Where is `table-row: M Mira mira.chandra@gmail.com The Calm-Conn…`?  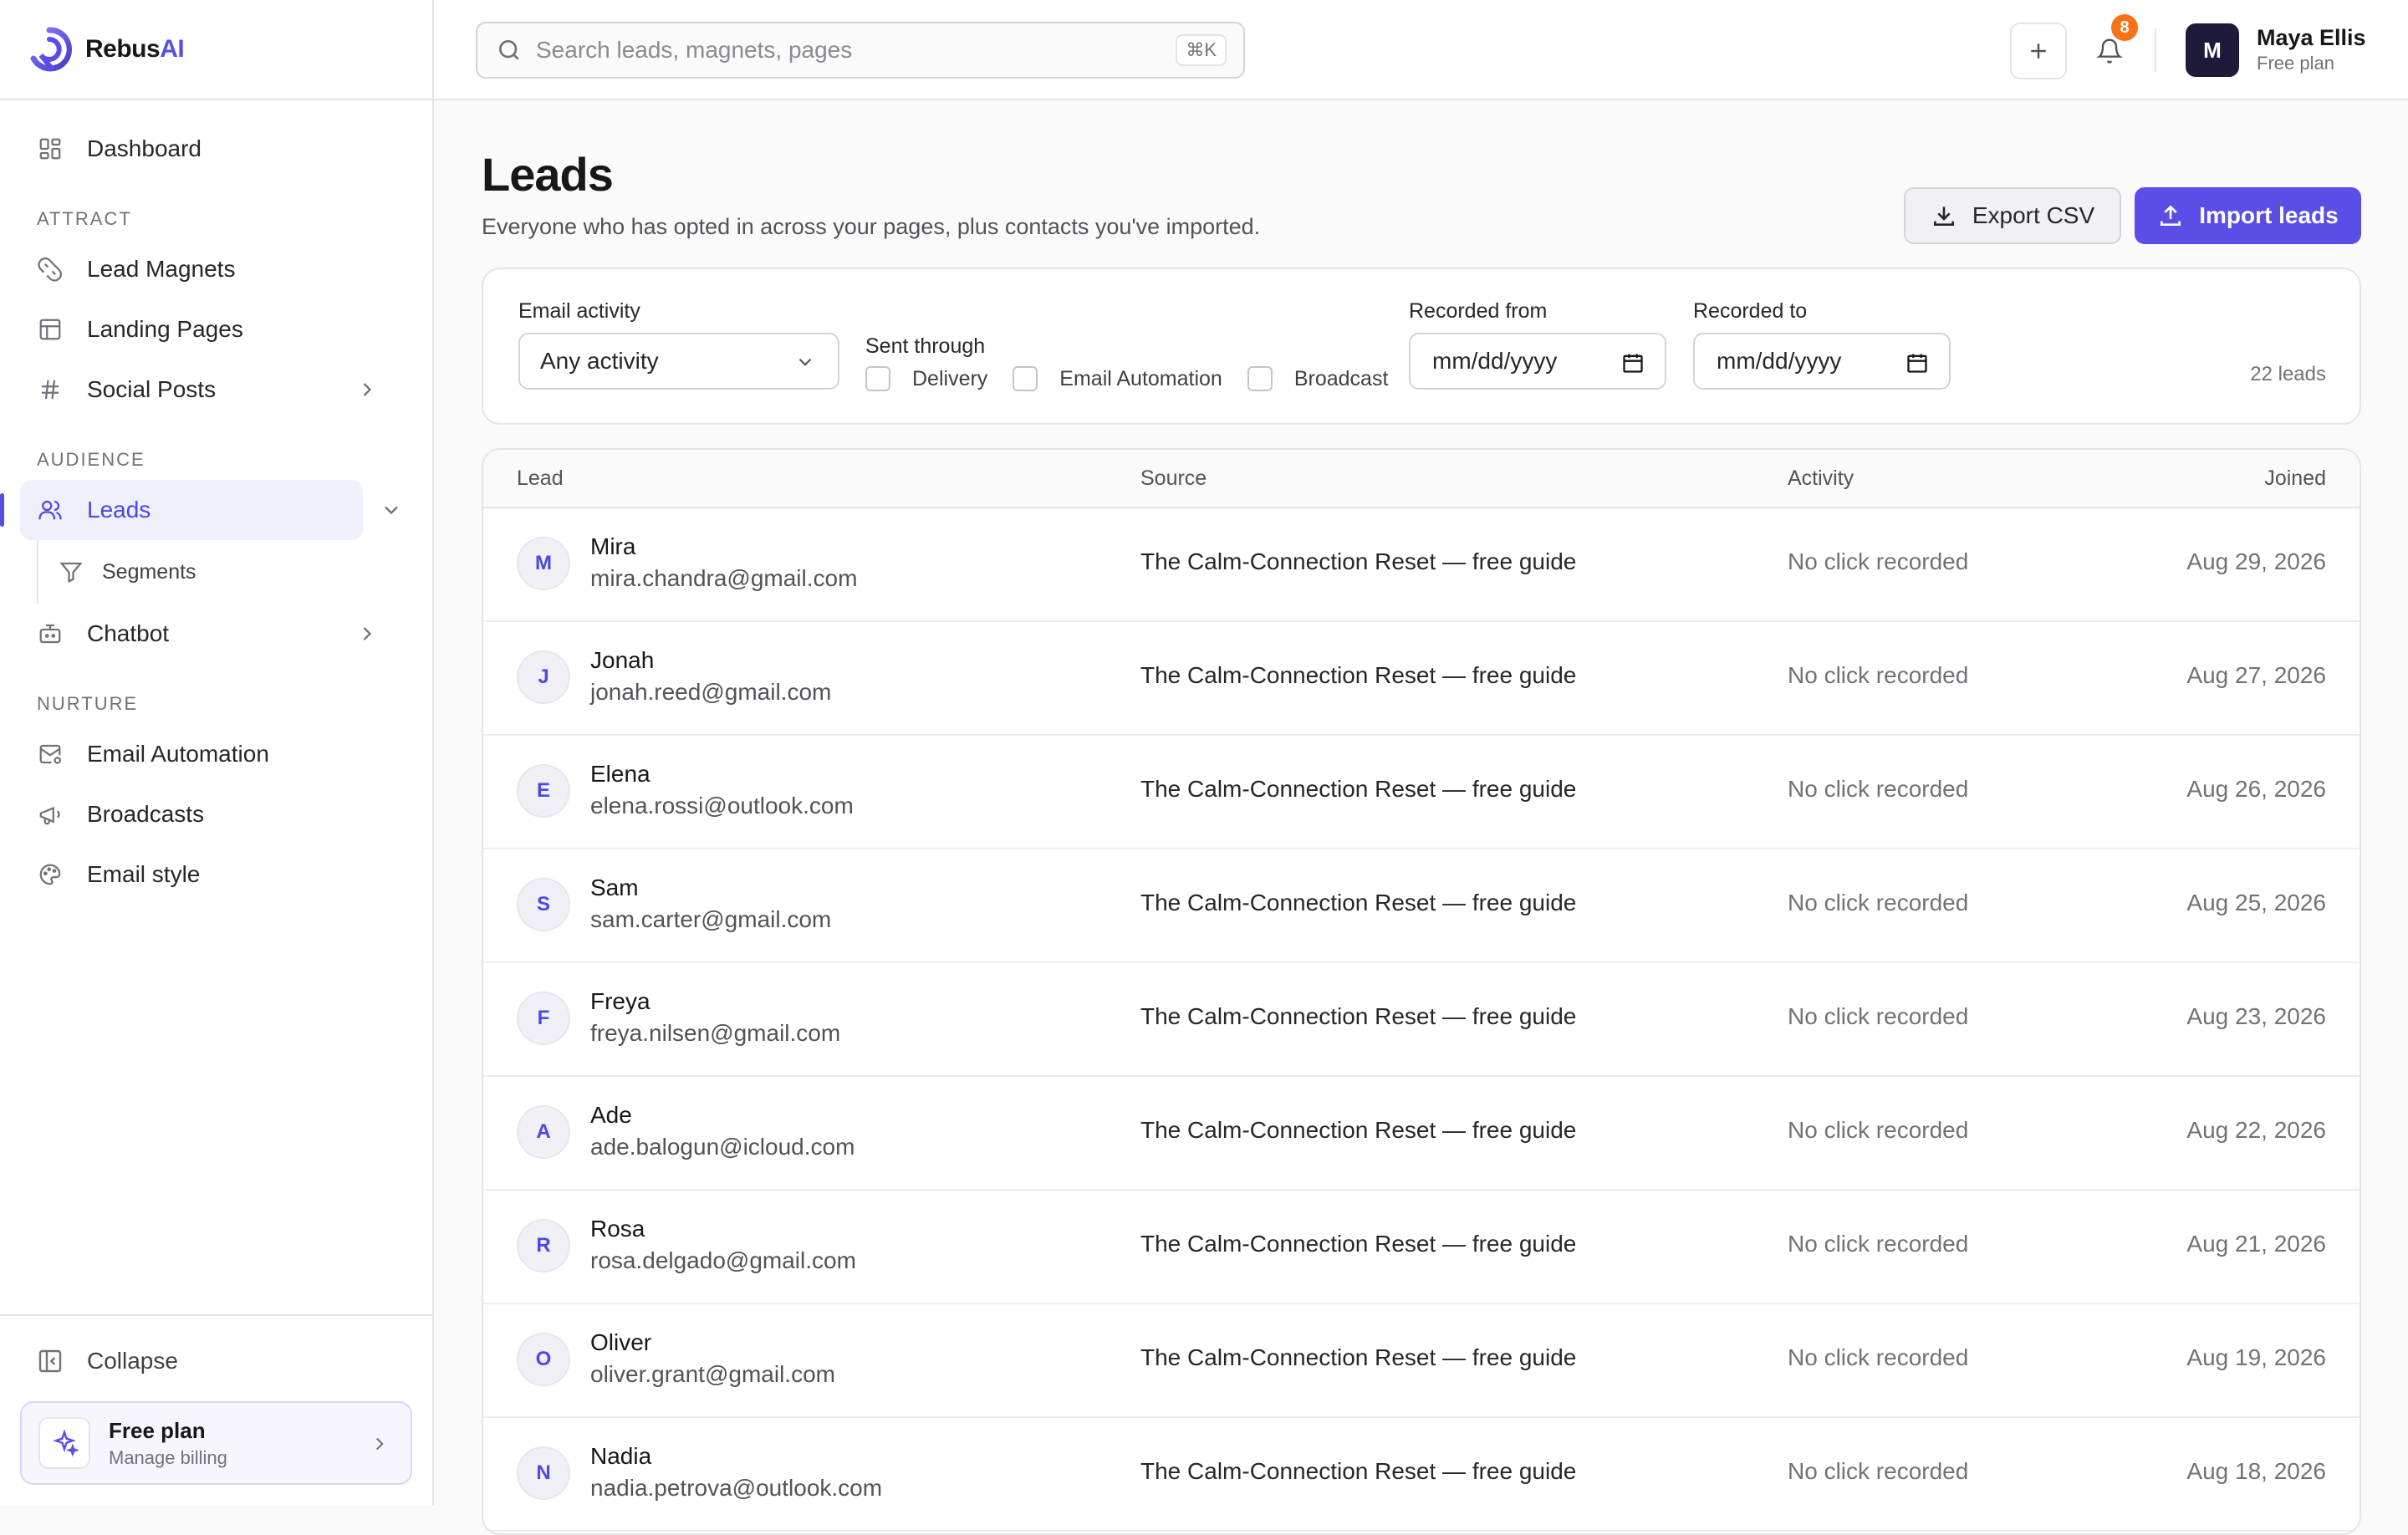 table-row: M Mira mira.chandra@gmail.com The Calm-Conn… is located at coordinates (1422, 565).